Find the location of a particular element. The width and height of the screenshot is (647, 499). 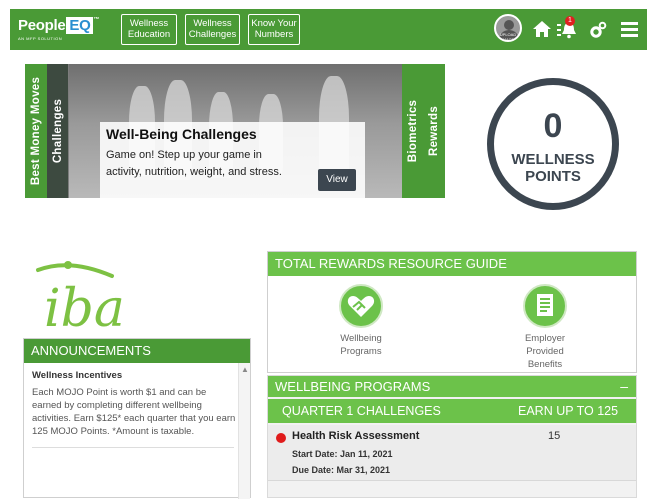

nav-wellness-education: Wellness Education is located at coordinates (149, 29).